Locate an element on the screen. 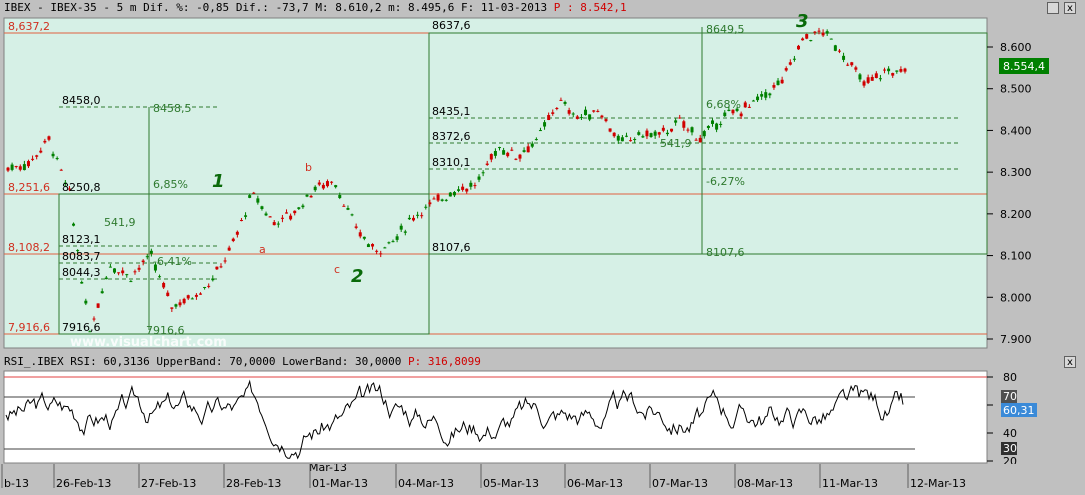 The height and width of the screenshot is (495, 1085). price-tick-label: 8.500 is located at coordinates (1016, 89).